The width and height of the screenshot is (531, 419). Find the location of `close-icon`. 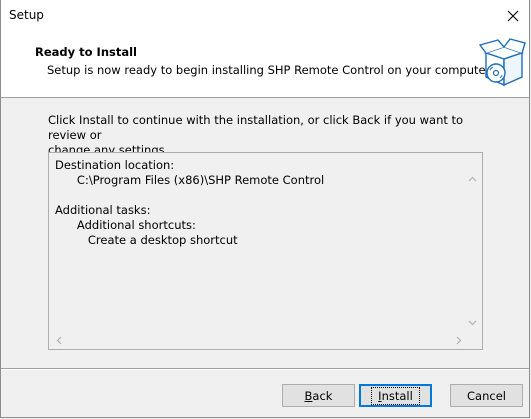

close-icon is located at coordinates (513, 15).